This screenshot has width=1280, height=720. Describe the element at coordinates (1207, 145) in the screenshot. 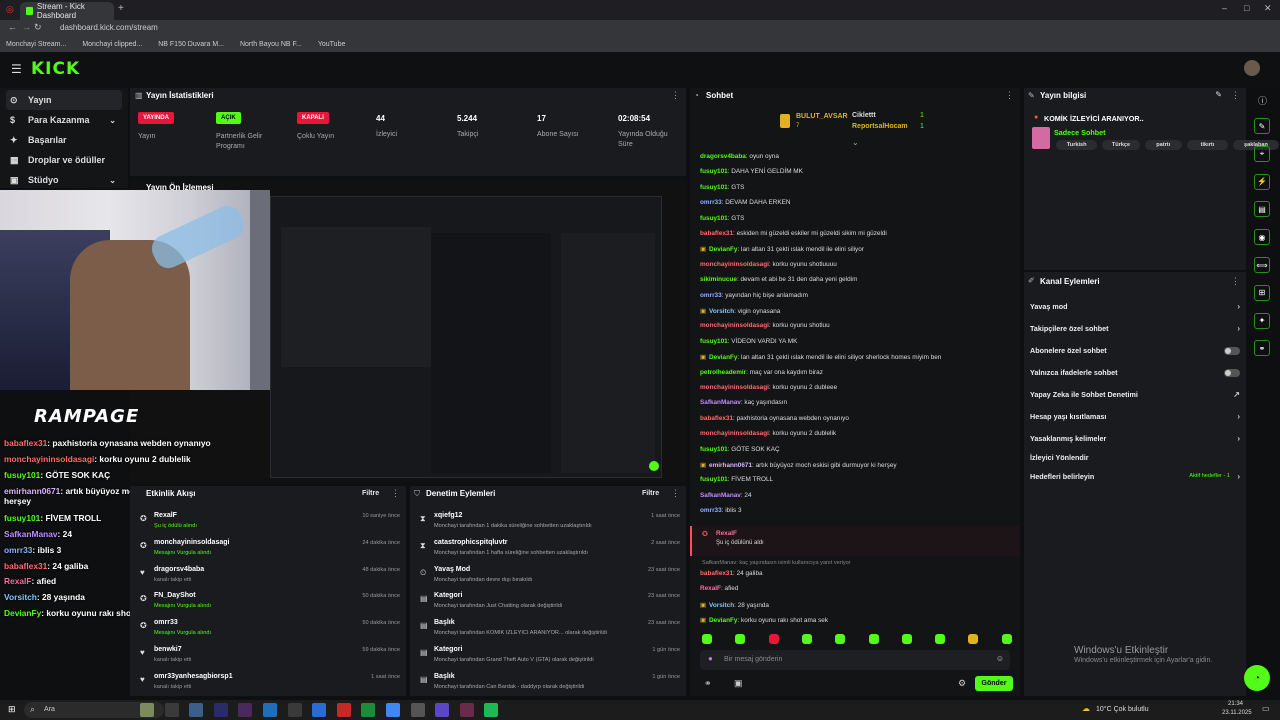

I see `tag-chip: tikırtı` at that location.